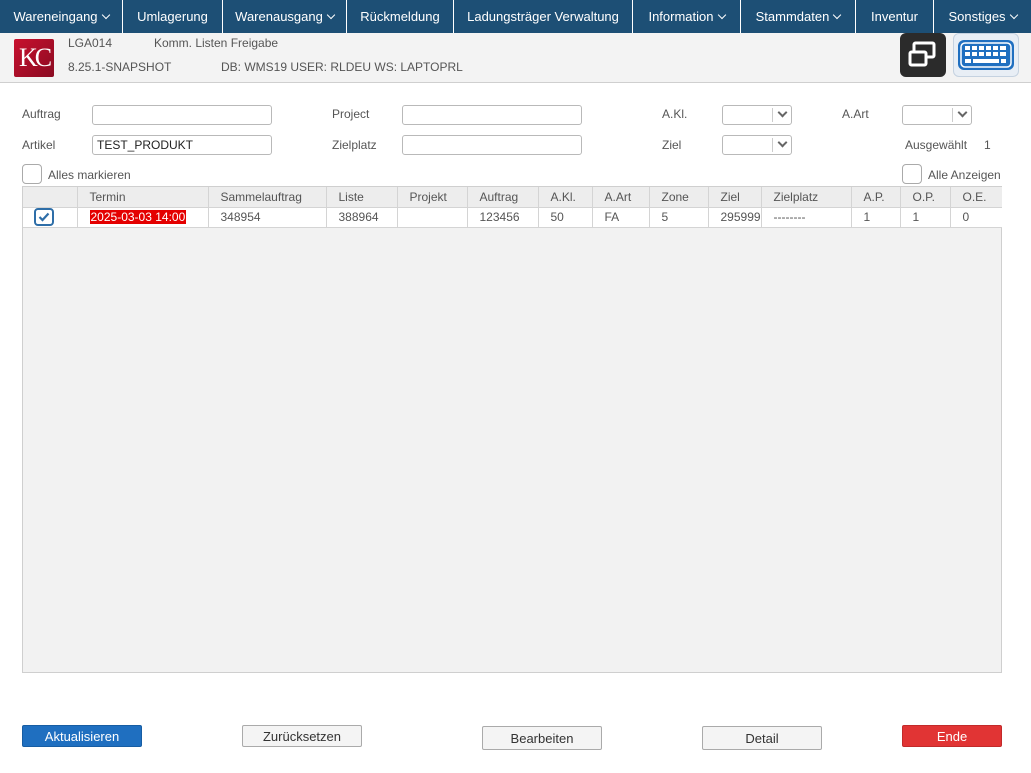  What do you see at coordinates (182, 145) in the screenshot?
I see `artikel-input` at bounding box center [182, 145].